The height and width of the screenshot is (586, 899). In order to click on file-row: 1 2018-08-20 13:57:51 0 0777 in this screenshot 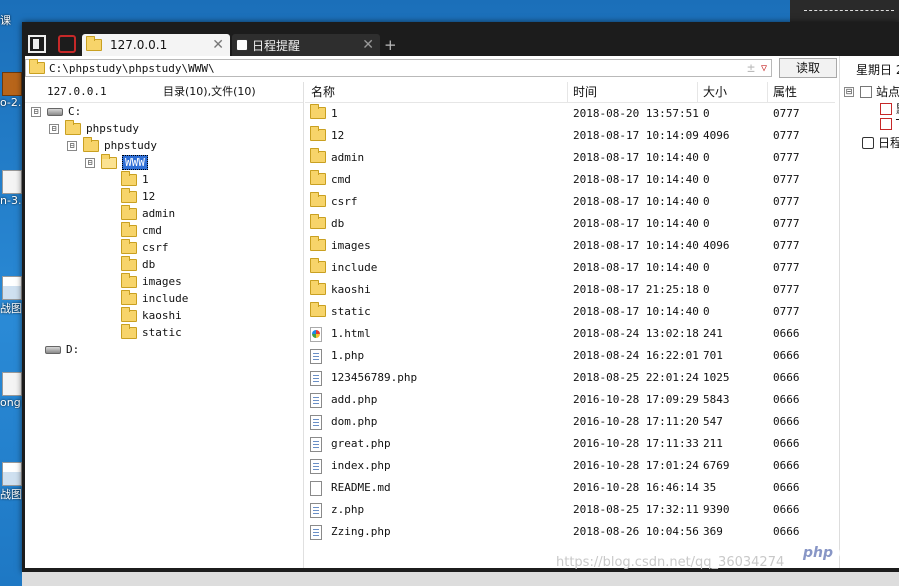, I will do `click(570, 114)`.